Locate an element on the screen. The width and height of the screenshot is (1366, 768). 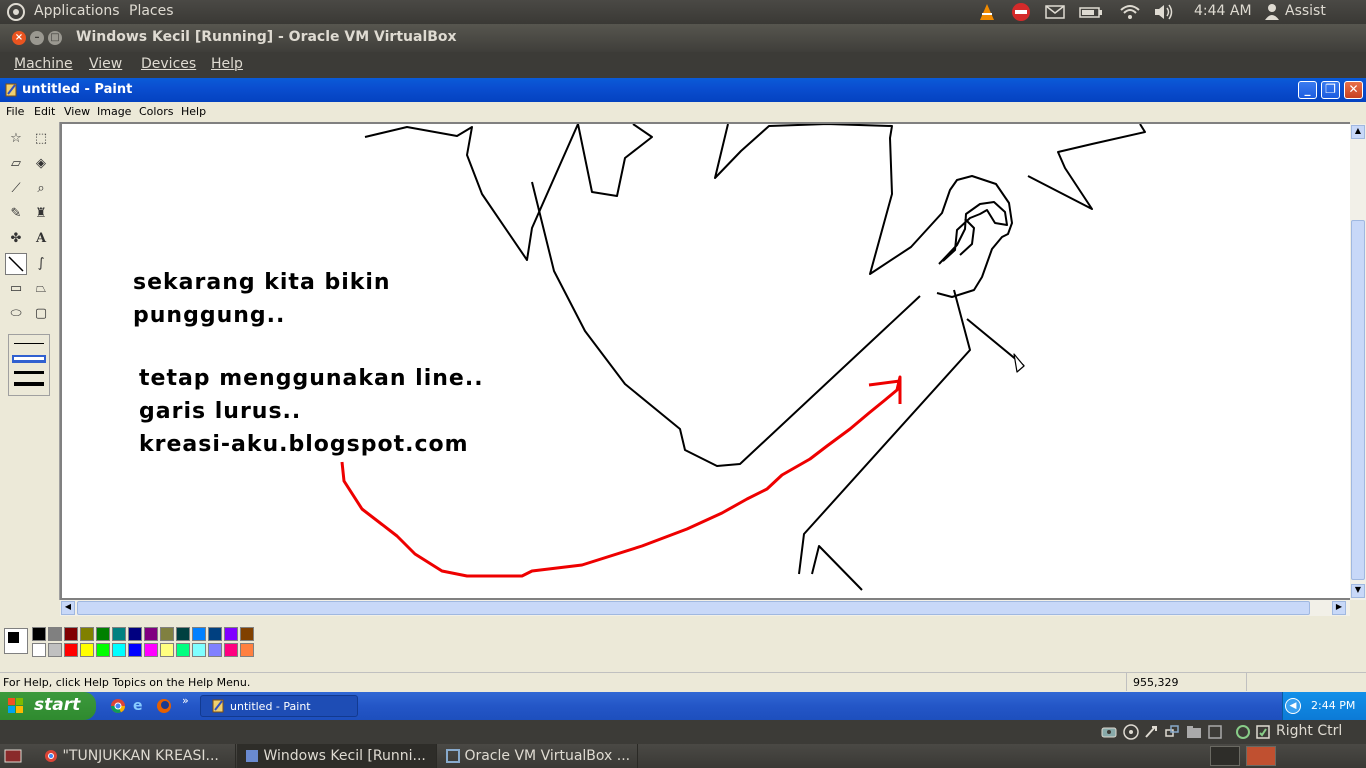
polygon-tool-icon: ⏢ is located at coordinates (41, 289).